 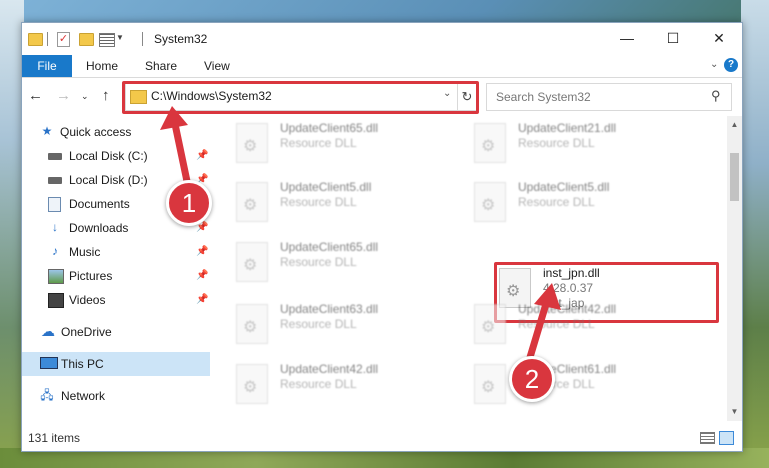 I want to click on step-2-badge: 2, so click(x=532, y=379).